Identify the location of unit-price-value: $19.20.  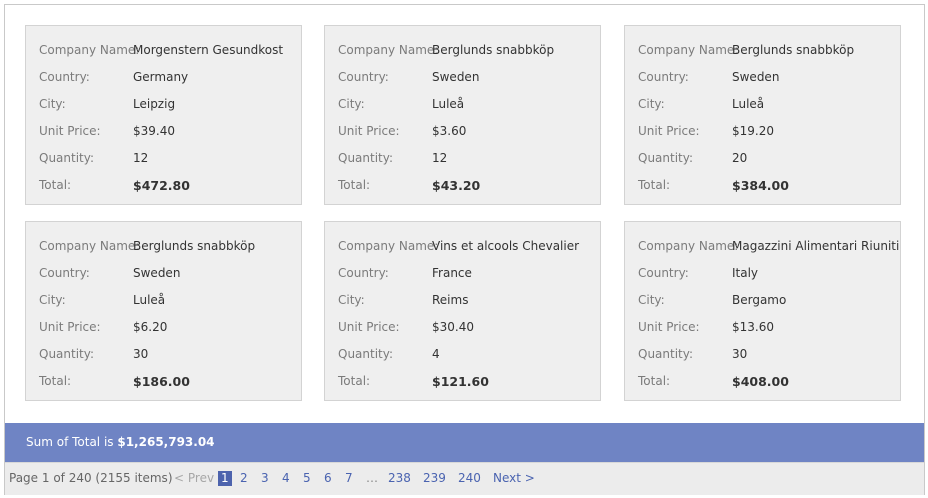
(753, 131).